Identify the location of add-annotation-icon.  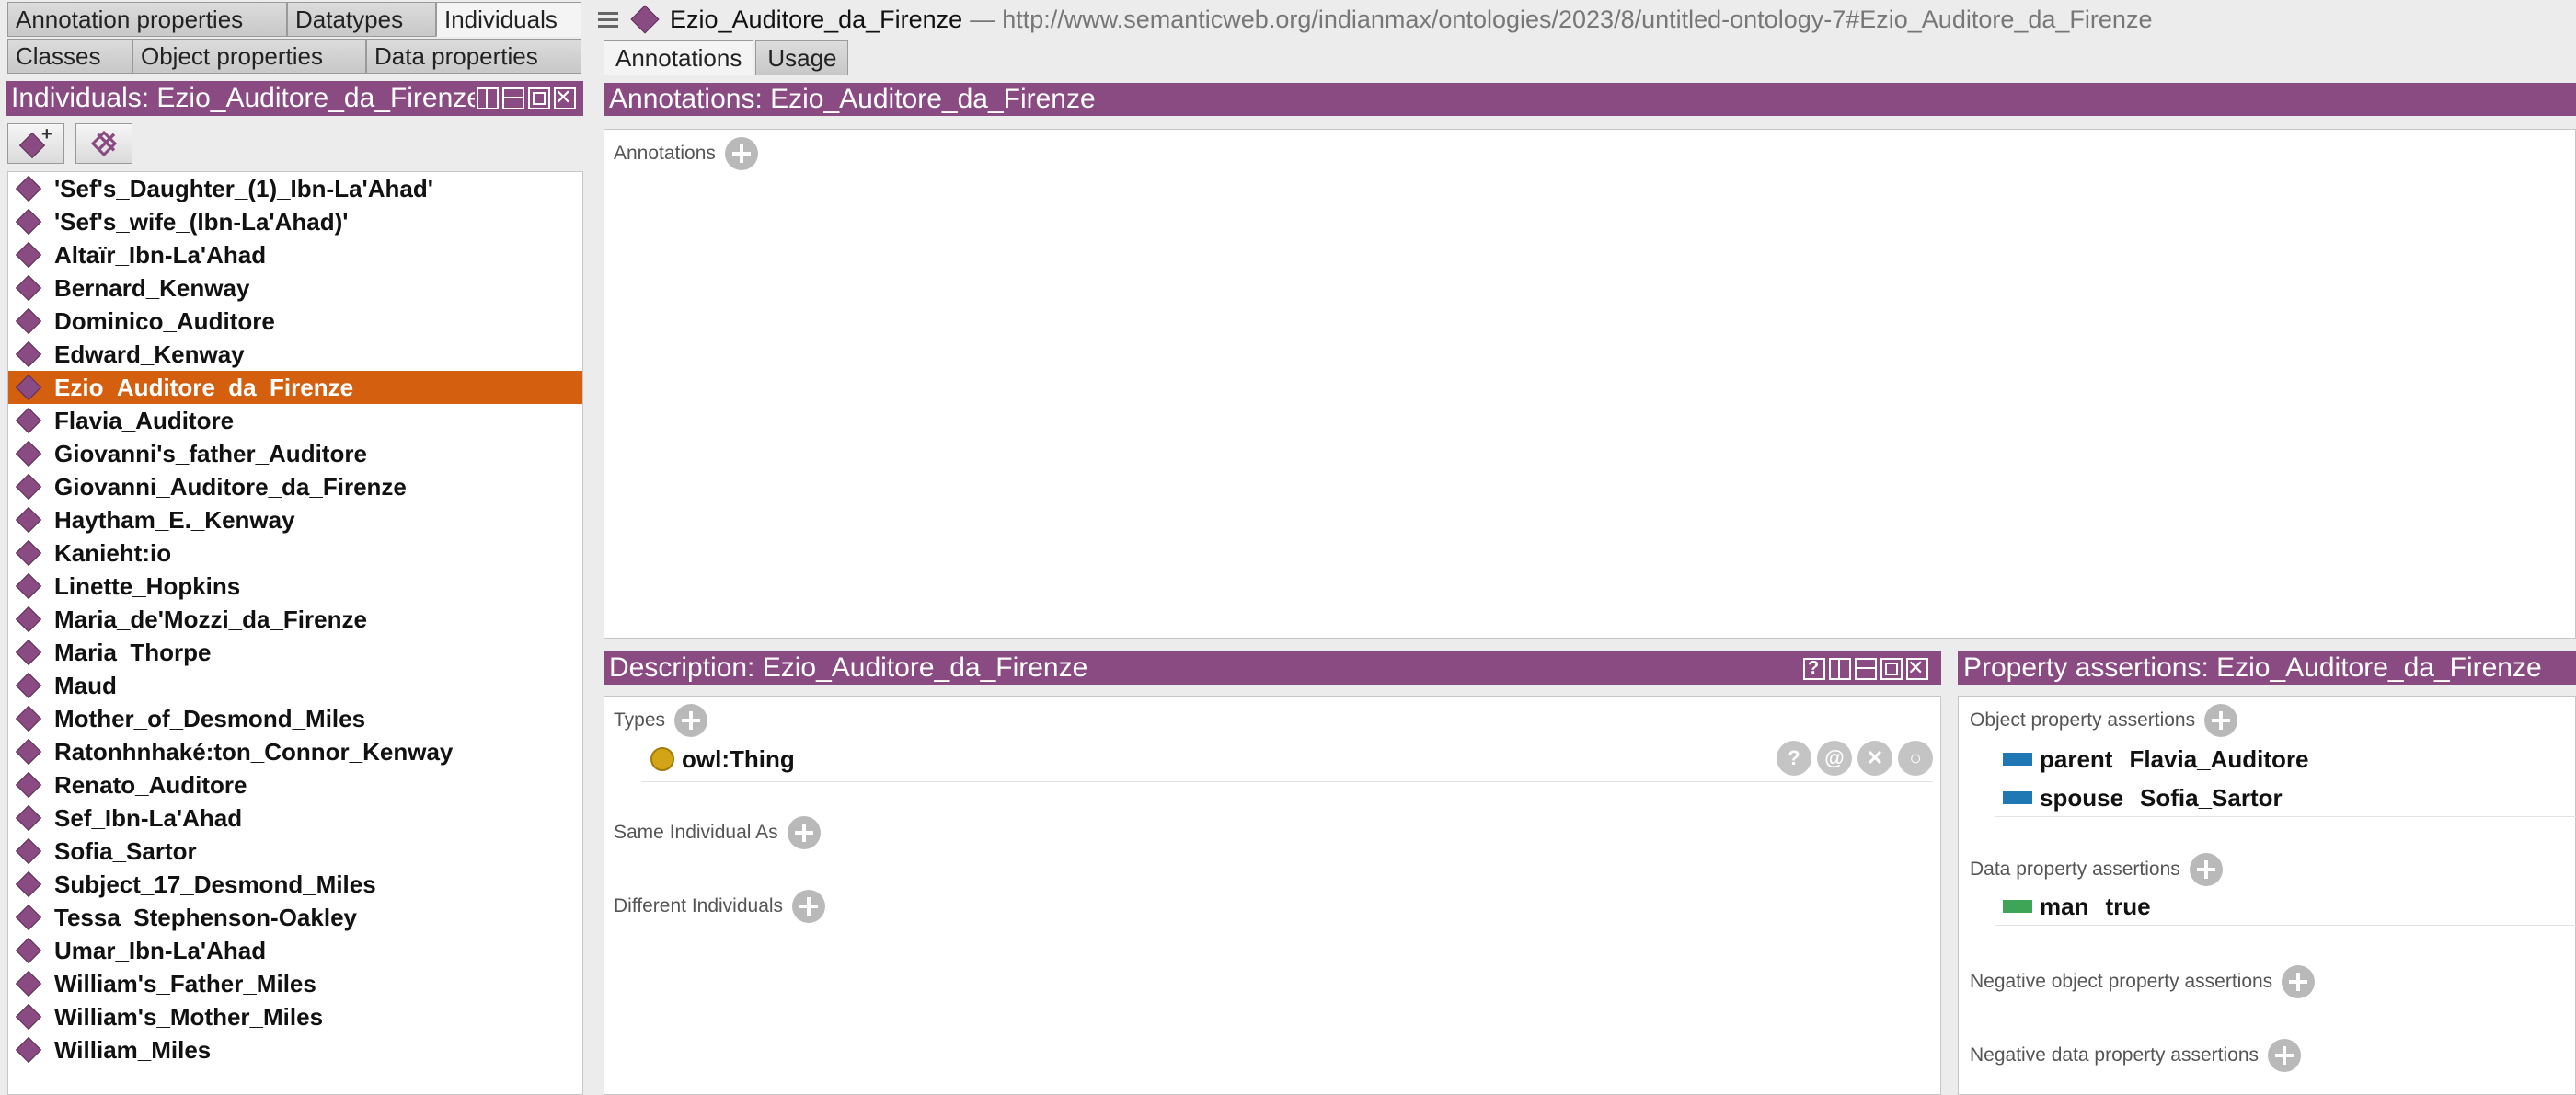
(741, 153).